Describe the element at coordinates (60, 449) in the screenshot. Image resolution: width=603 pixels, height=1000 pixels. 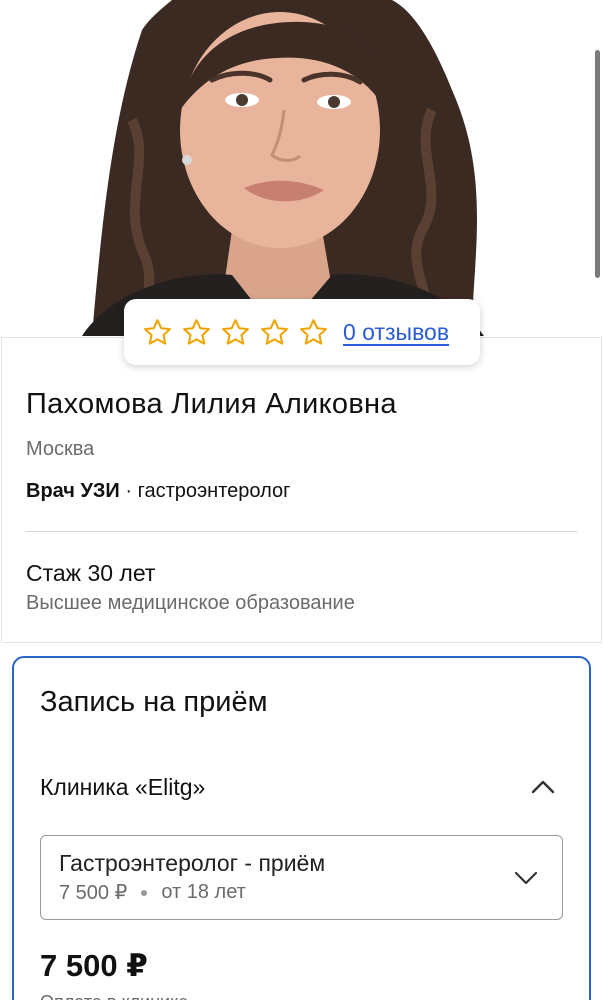
I see `doctor-city: Москва` at that location.